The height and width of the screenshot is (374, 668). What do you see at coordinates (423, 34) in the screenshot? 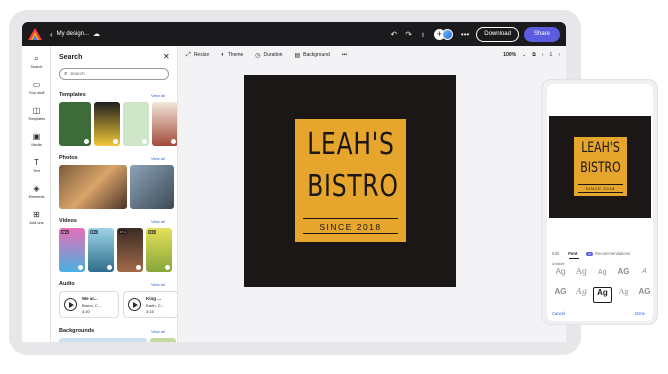
I see `lightbulb-icon: ♁` at bounding box center [423, 34].